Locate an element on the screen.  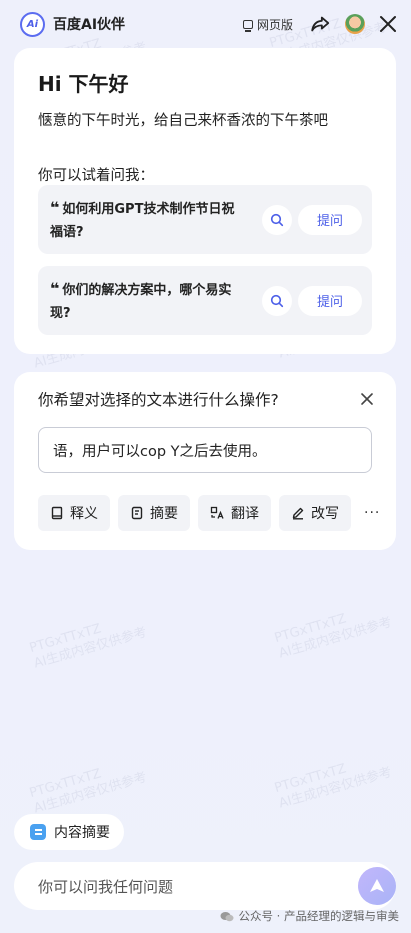
avatar-icon is located at coordinates (355, 24).